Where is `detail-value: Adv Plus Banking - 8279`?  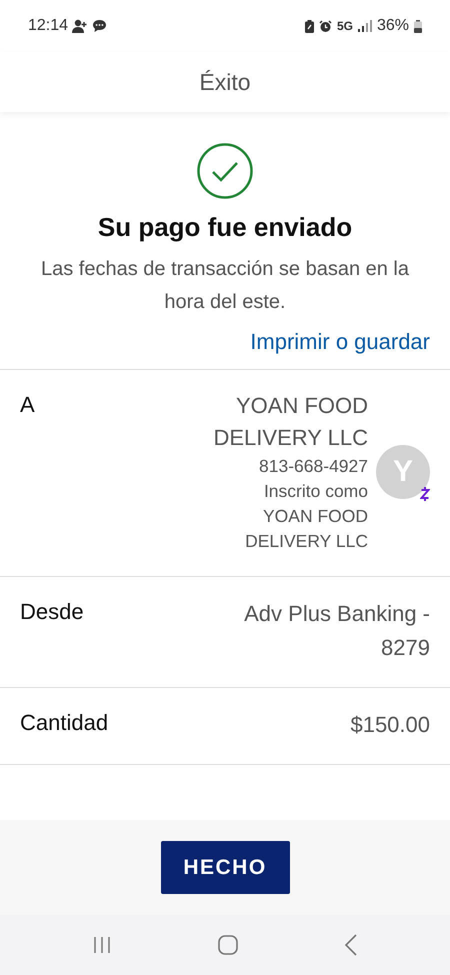
detail-value: Adv Plus Banking - 8279 is located at coordinates (336, 631).